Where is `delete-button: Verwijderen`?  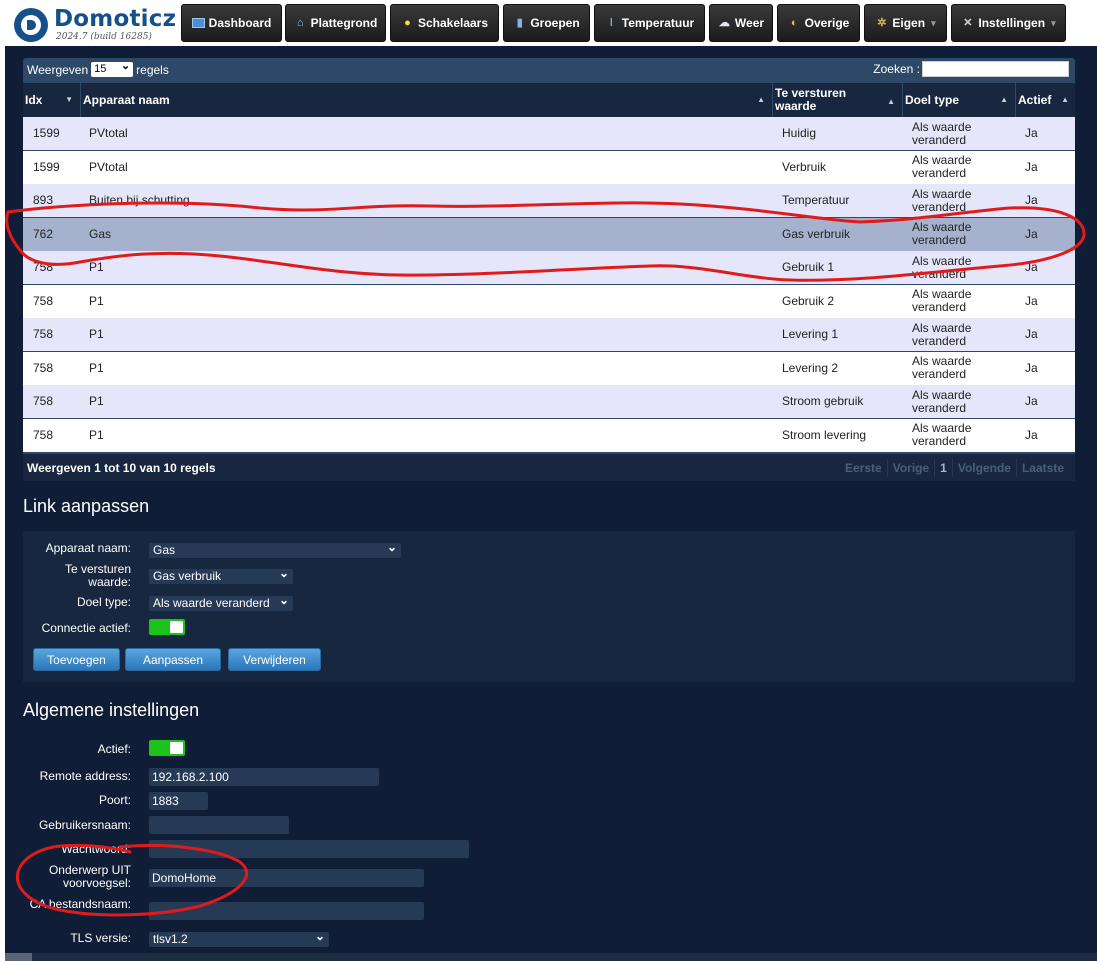
delete-button: Verwijderen is located at coordinates (274, 659).